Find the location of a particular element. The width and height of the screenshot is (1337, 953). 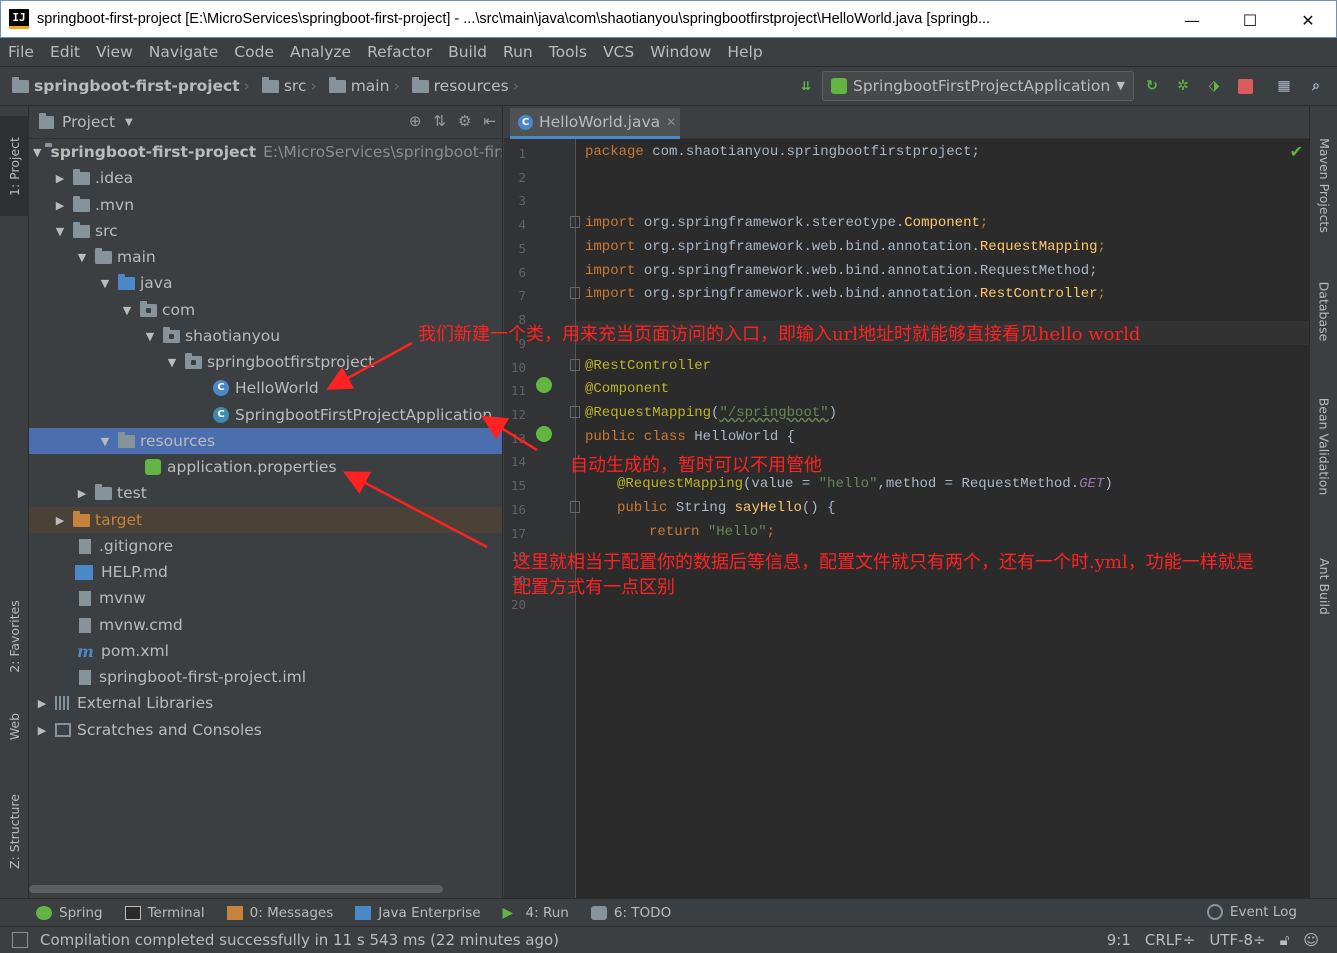

messages-tool-button: 0: Messages is located at coordinates (279, 913).